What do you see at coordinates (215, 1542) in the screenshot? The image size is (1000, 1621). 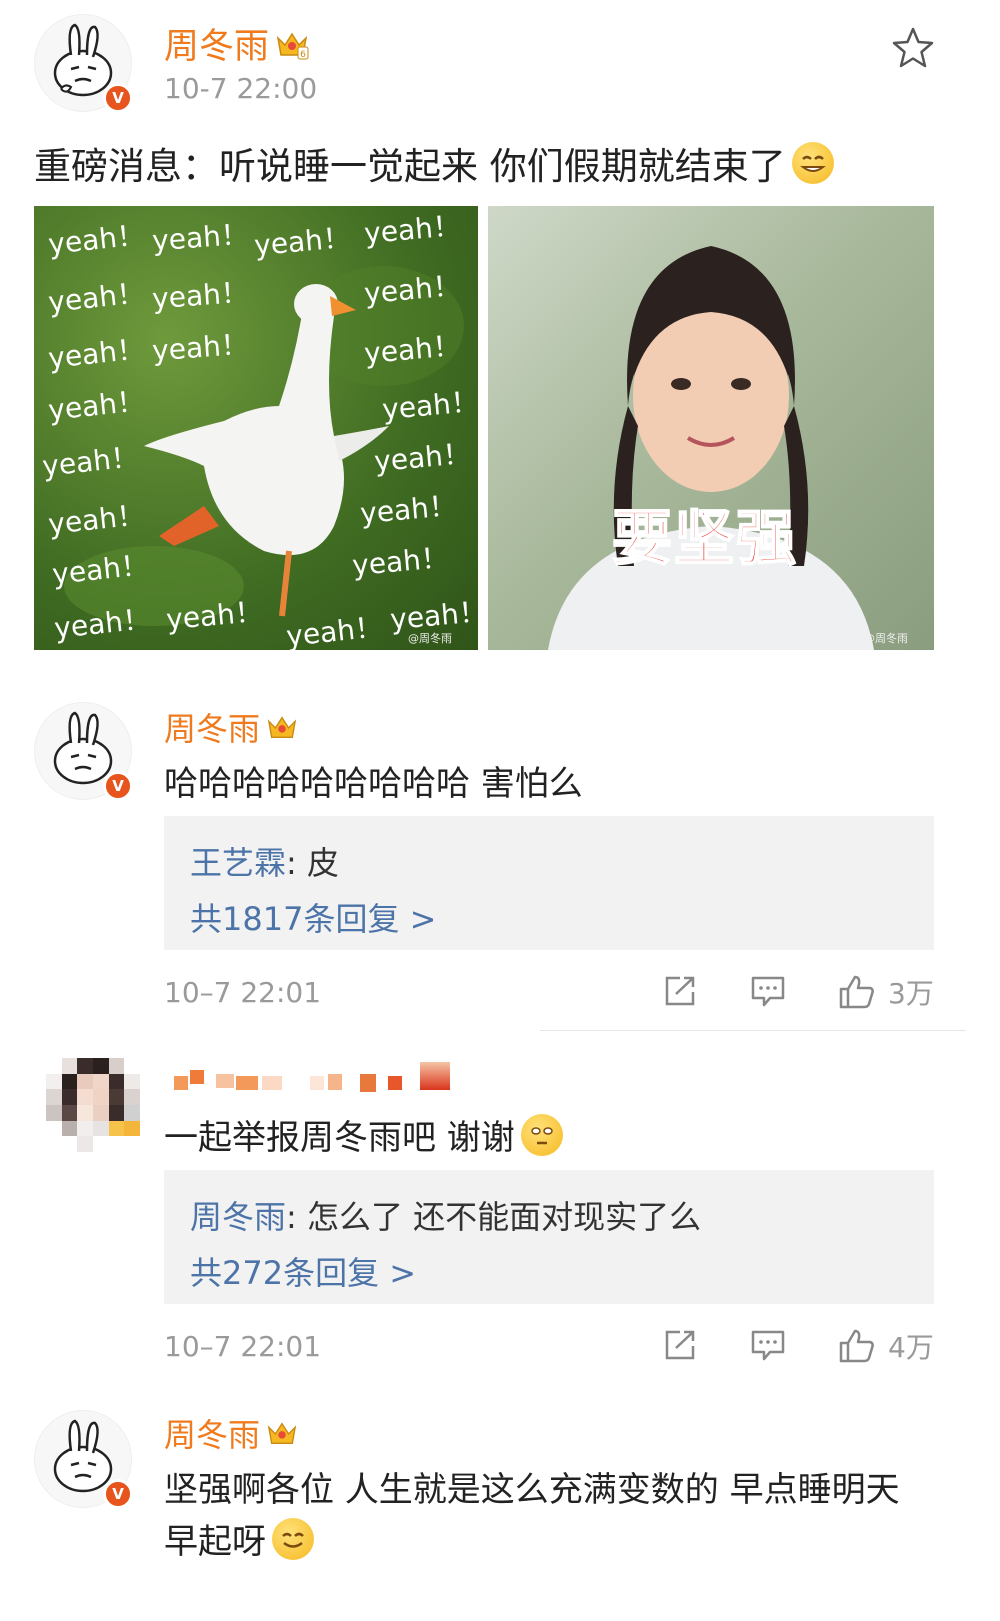 I see `comment-text: 早起呀` at bounding box center [215, 1542].